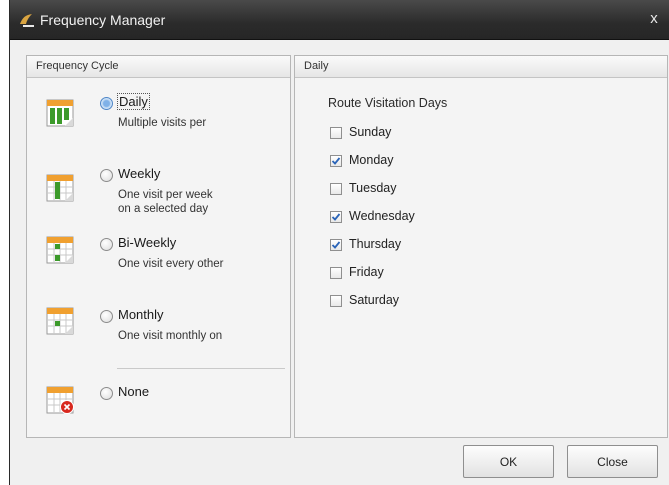 Image resolution: width=669 pixels, height=485 pixels. What do you see at coordinates (60, 250) in the screenshot?
I see `calendar-biweekly-icon` at bounding box center [60, 250].